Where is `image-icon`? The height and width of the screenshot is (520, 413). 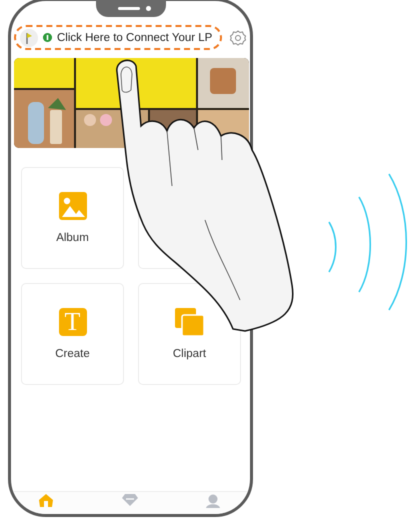 image-icon is located at coordinates (72, 206).